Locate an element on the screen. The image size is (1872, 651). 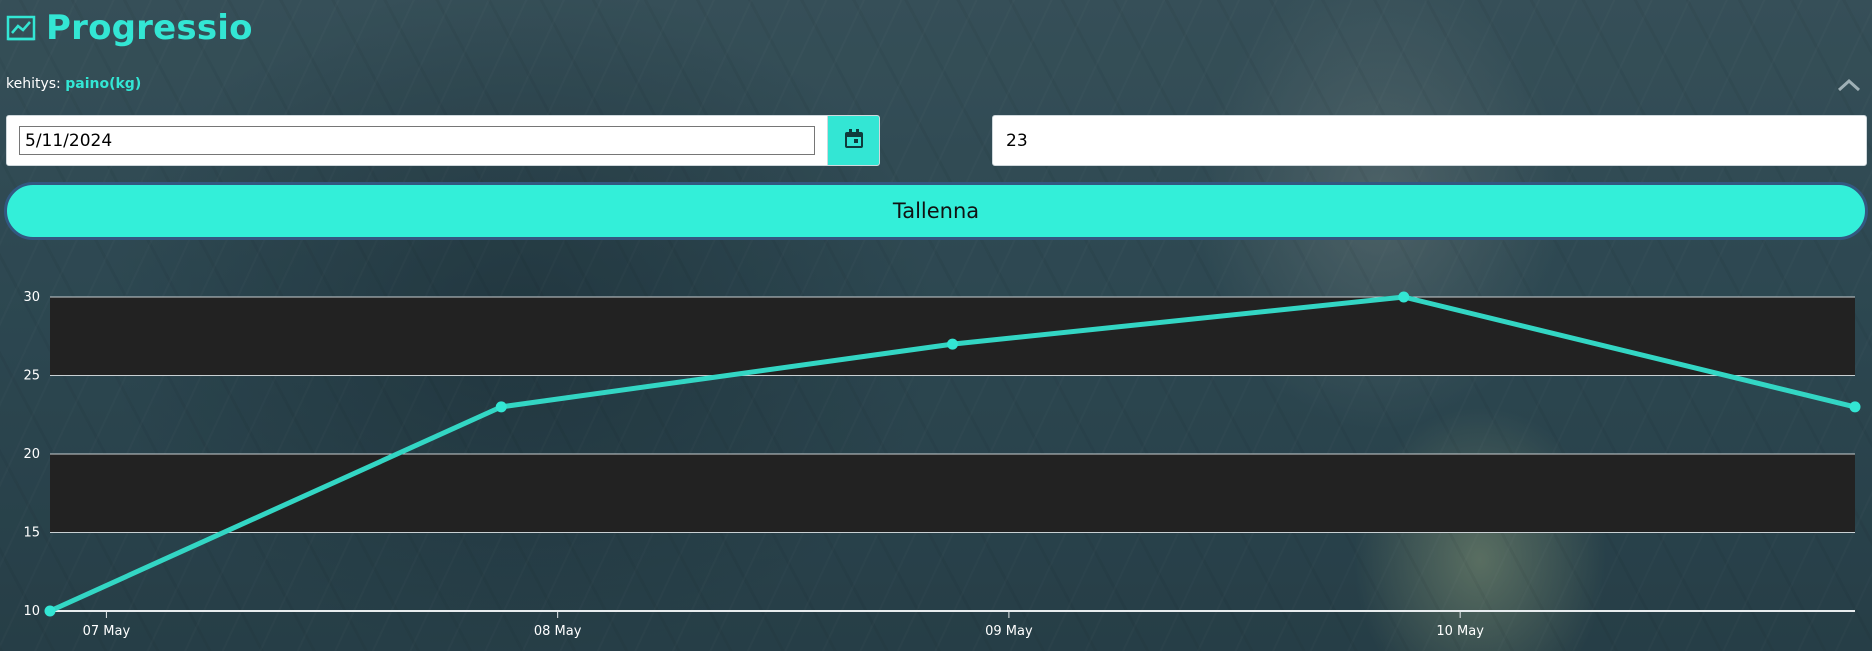
page-title: Progressio is located at coordinates (149, 28).